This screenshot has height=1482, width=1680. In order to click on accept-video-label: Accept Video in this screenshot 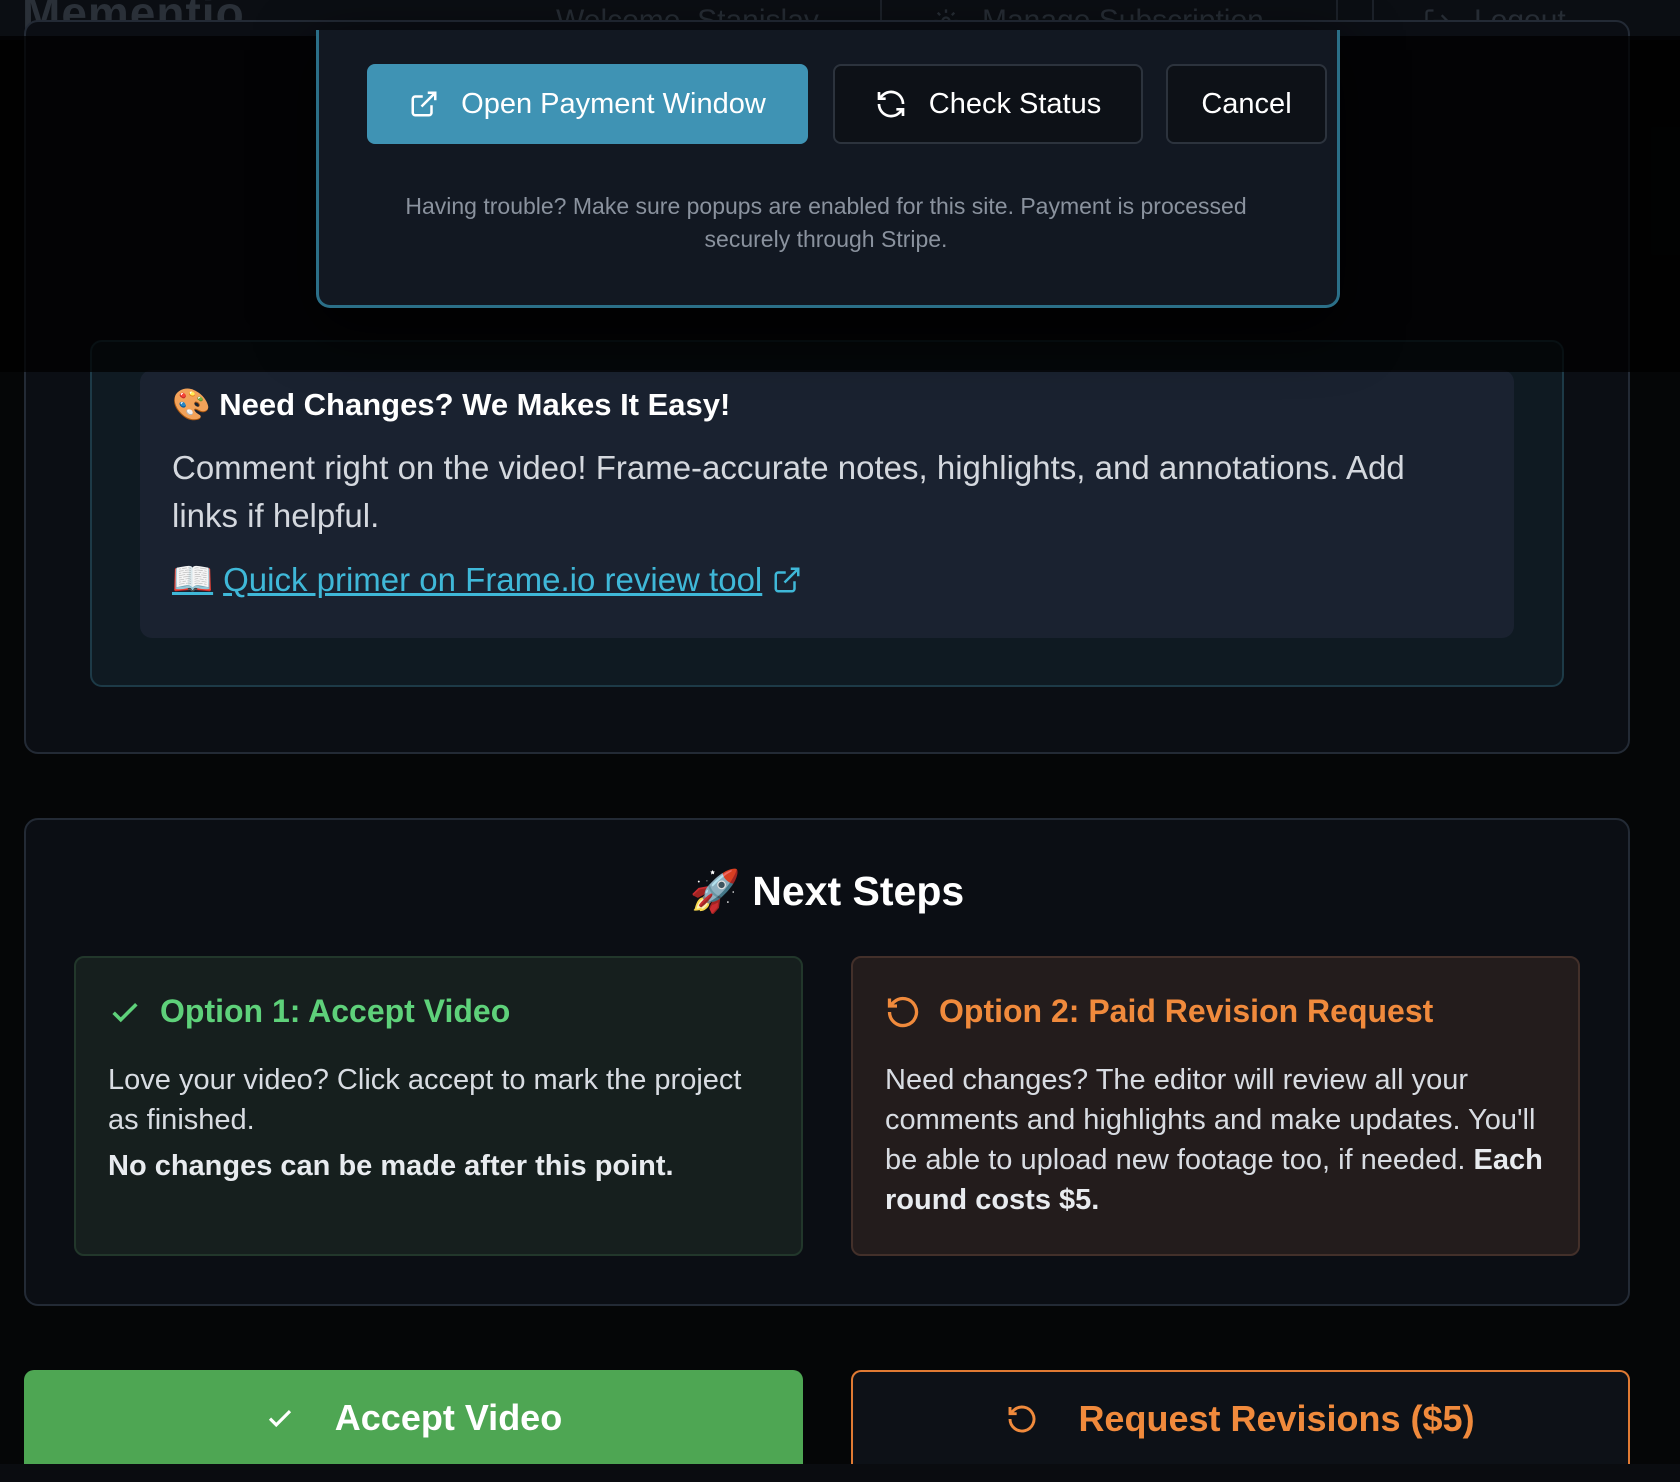, I will do `click(448, 1417)`.